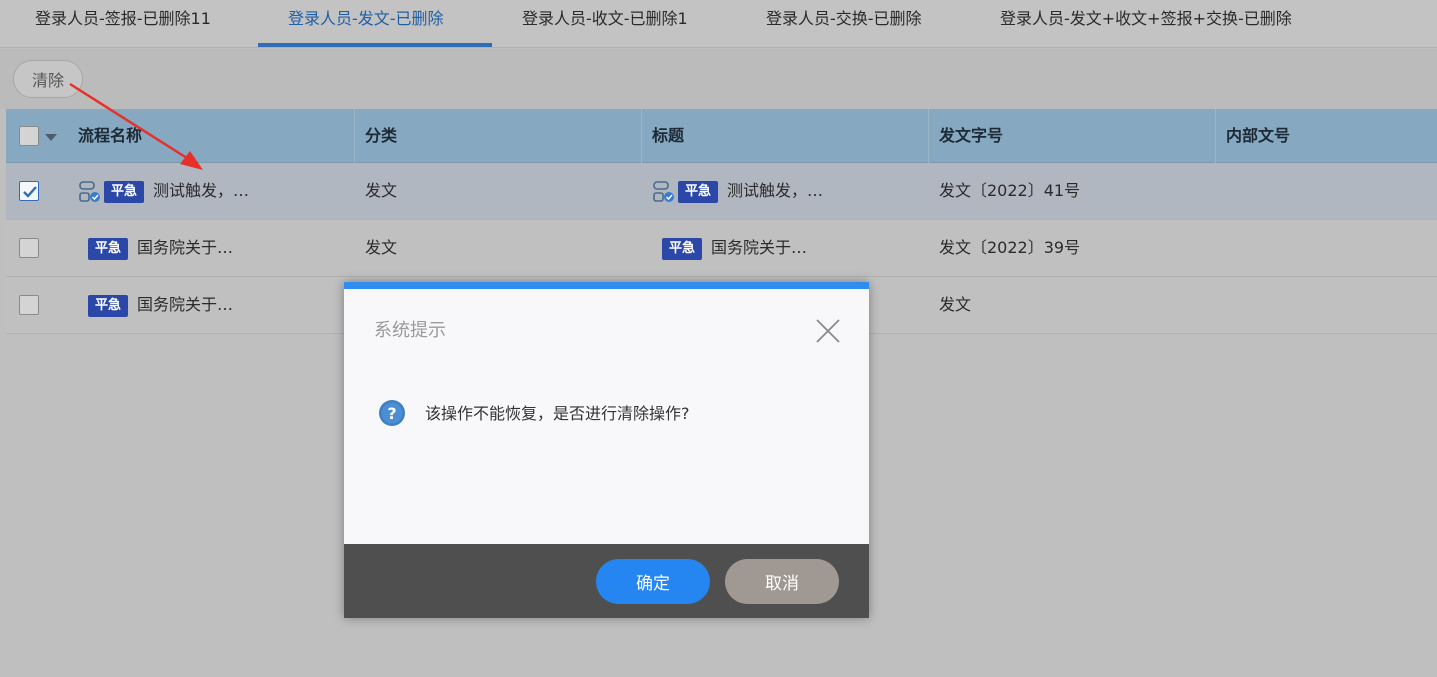  I want to click on confirm-button: 确定, so click(653, 581).